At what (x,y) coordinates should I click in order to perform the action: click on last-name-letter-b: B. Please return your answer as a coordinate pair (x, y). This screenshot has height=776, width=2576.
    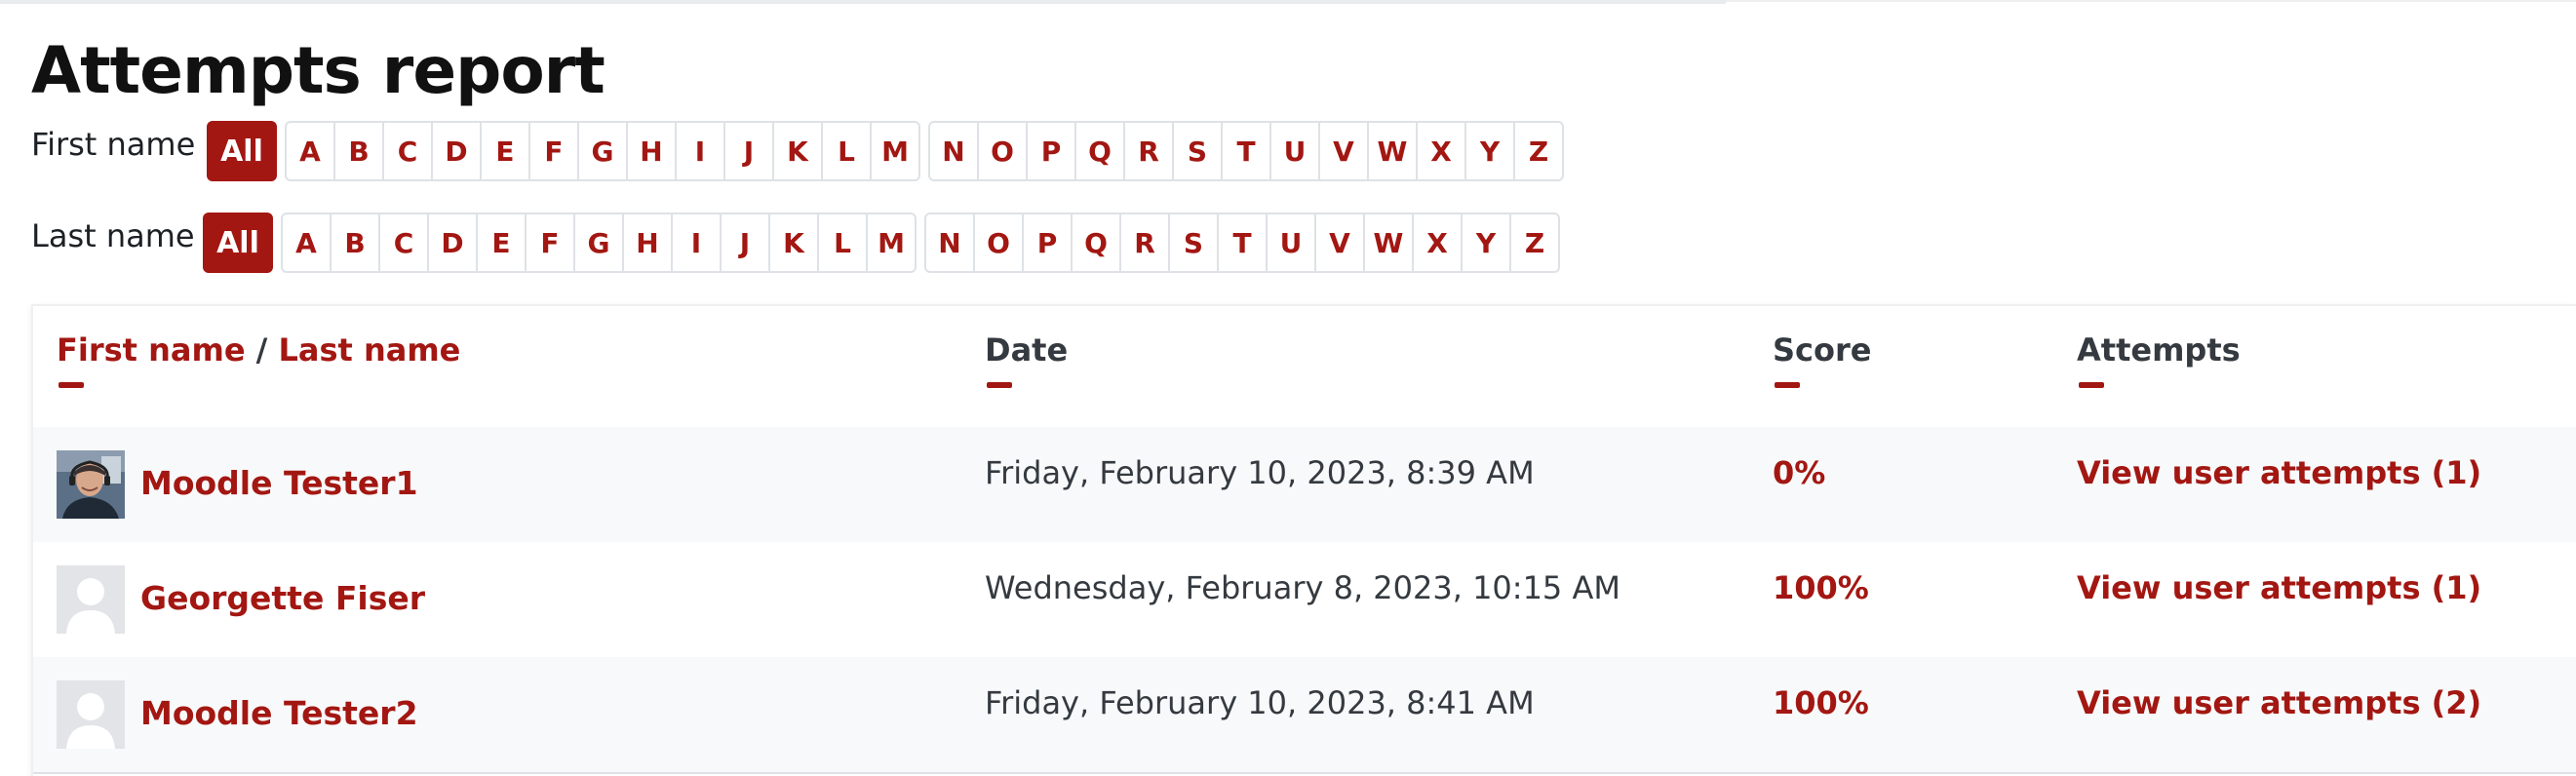
    Looking at the image, I should click on (355, 243).